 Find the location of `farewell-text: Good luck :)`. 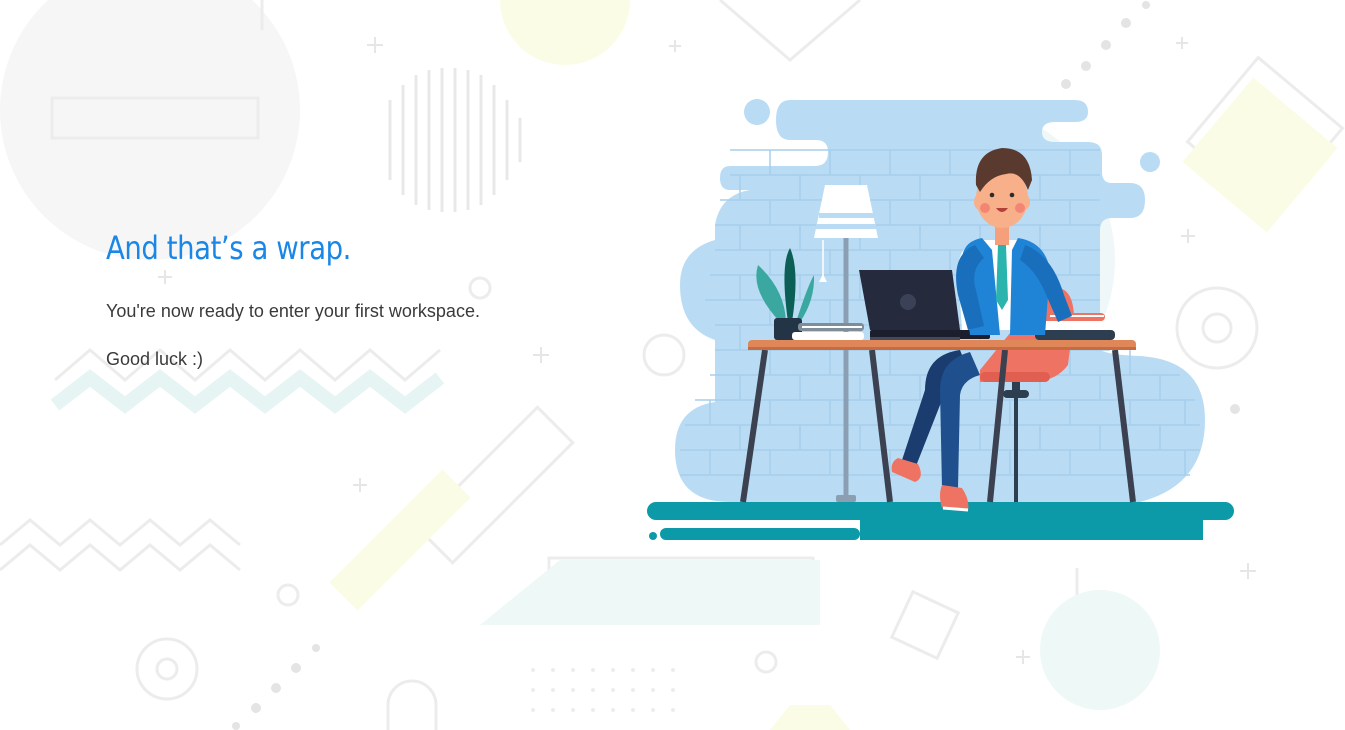

farewell-text: Good luck :) is located at coordinates (155, 359).